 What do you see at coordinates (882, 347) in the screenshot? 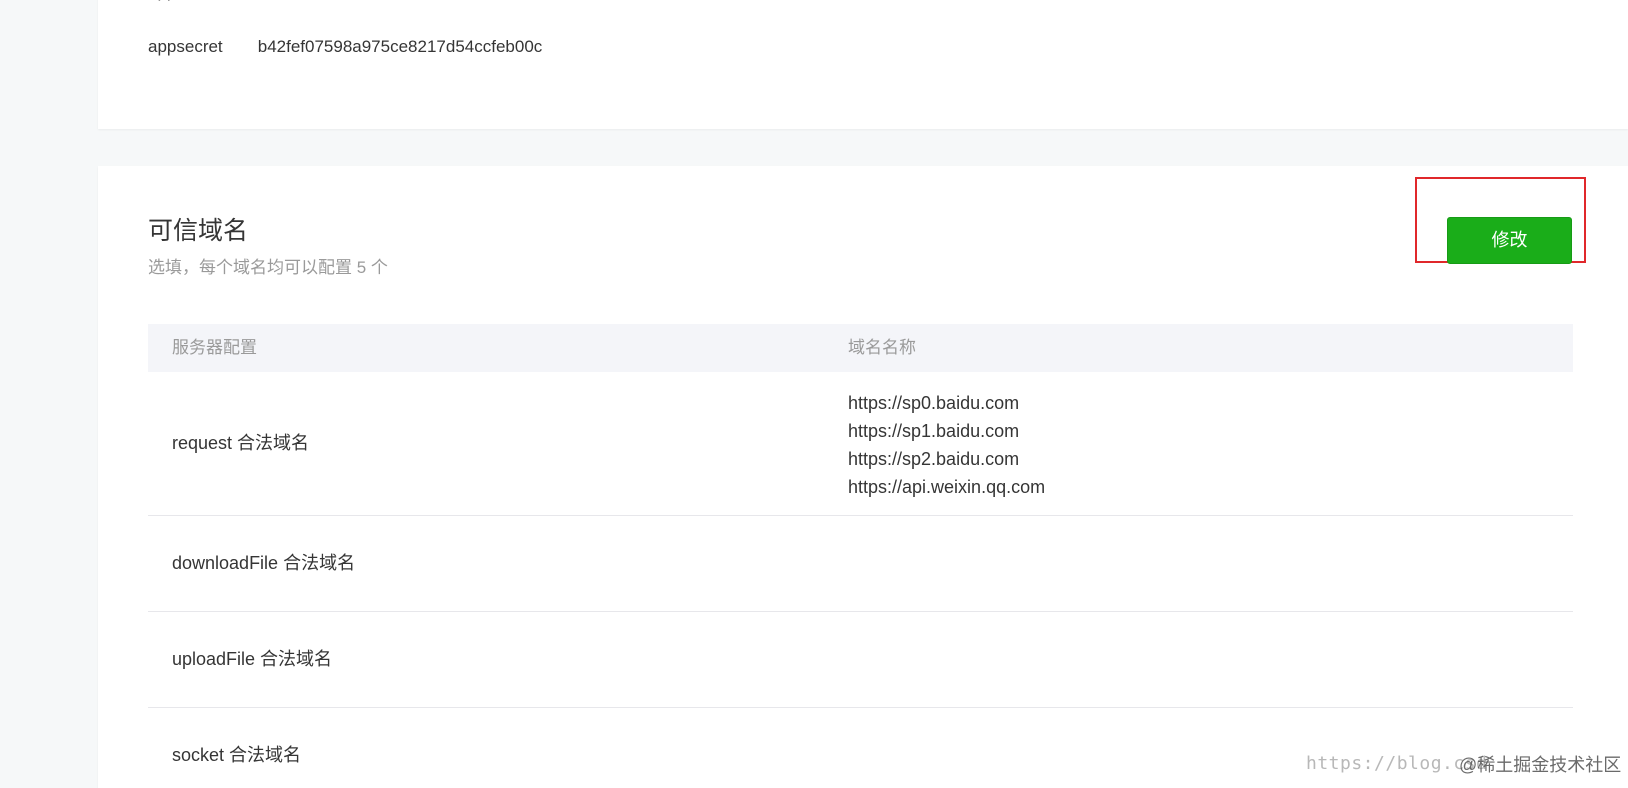
I see `column-header-domain-name: 域名名称` at bounding box center [882, 347].